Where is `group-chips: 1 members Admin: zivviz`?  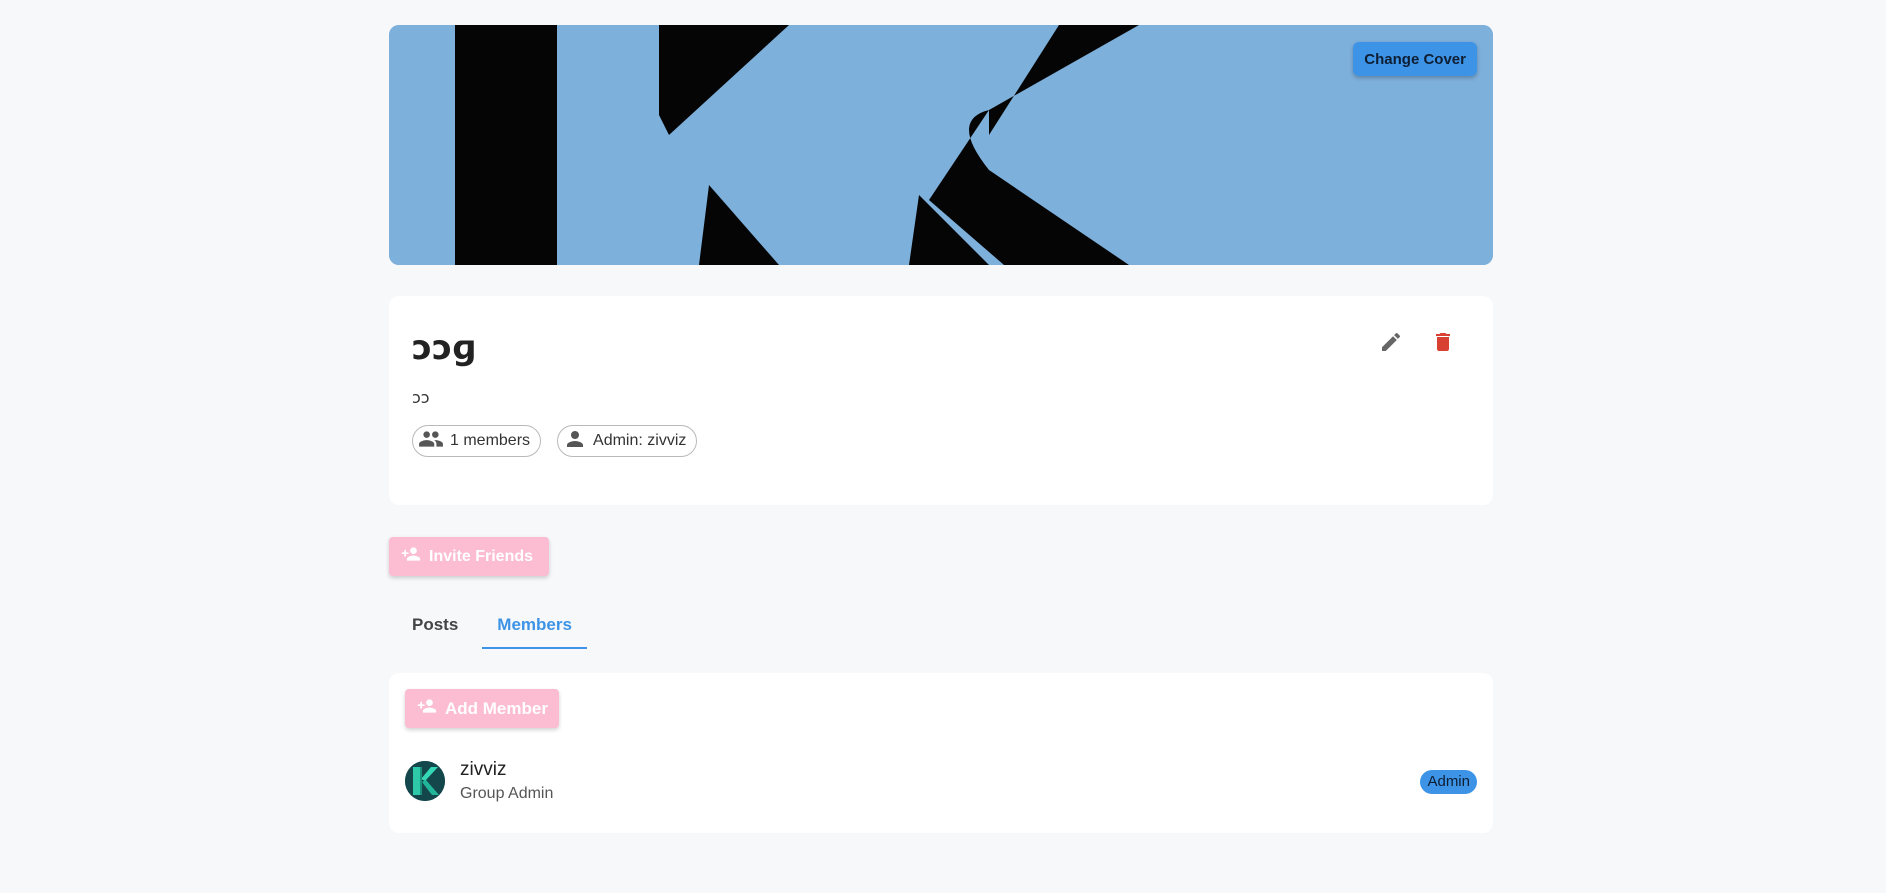
group-chips: 1 members Admin: zivviz is located at coordinates (555, 441).